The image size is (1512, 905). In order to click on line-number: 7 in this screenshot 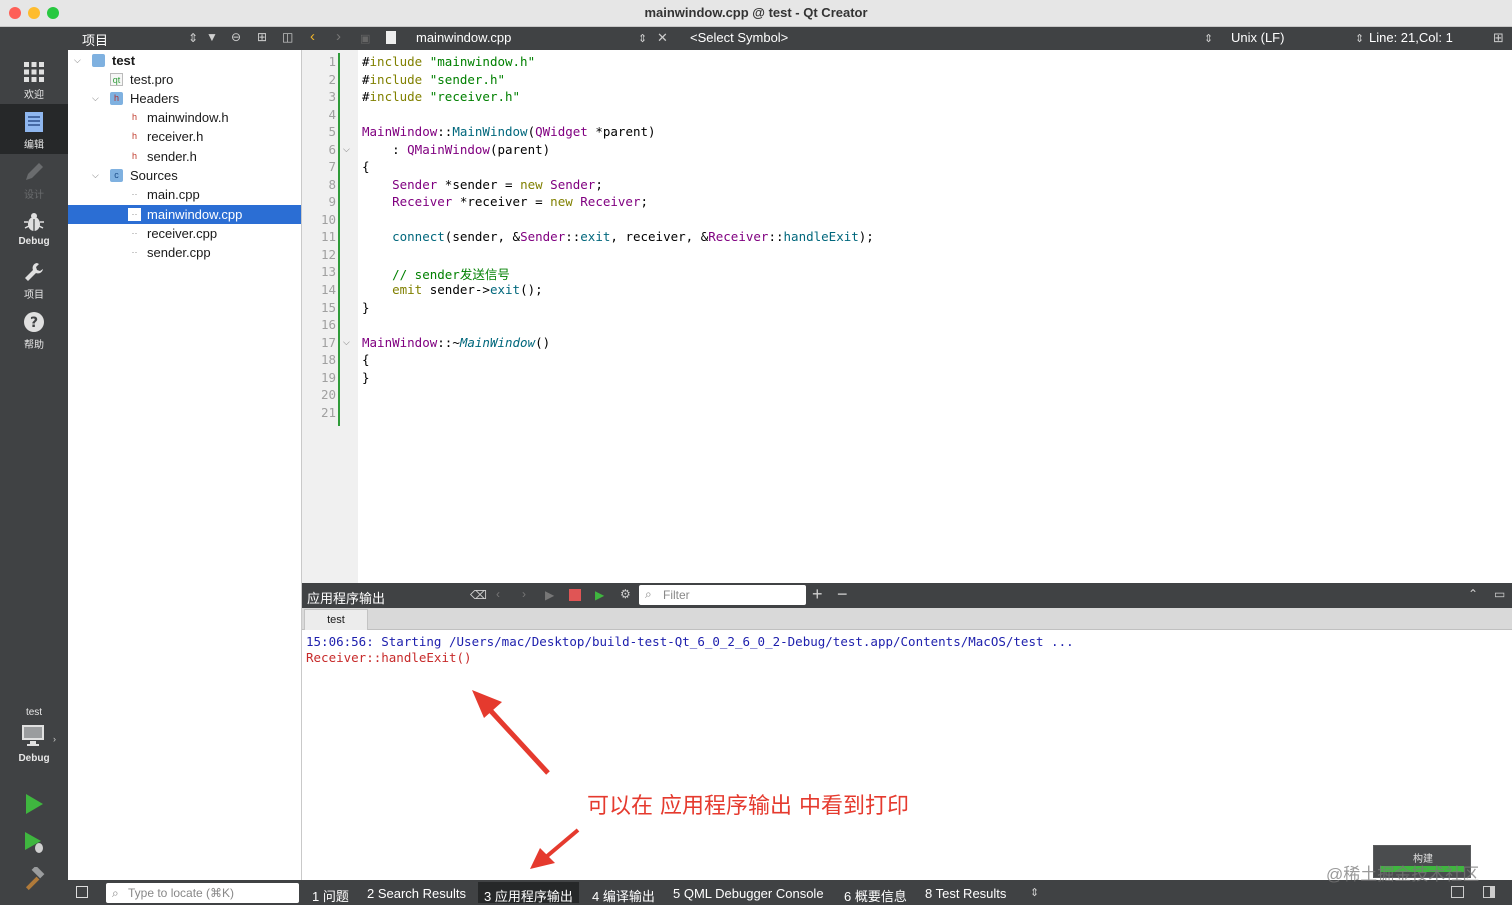, I will do `click(332, 166)`.